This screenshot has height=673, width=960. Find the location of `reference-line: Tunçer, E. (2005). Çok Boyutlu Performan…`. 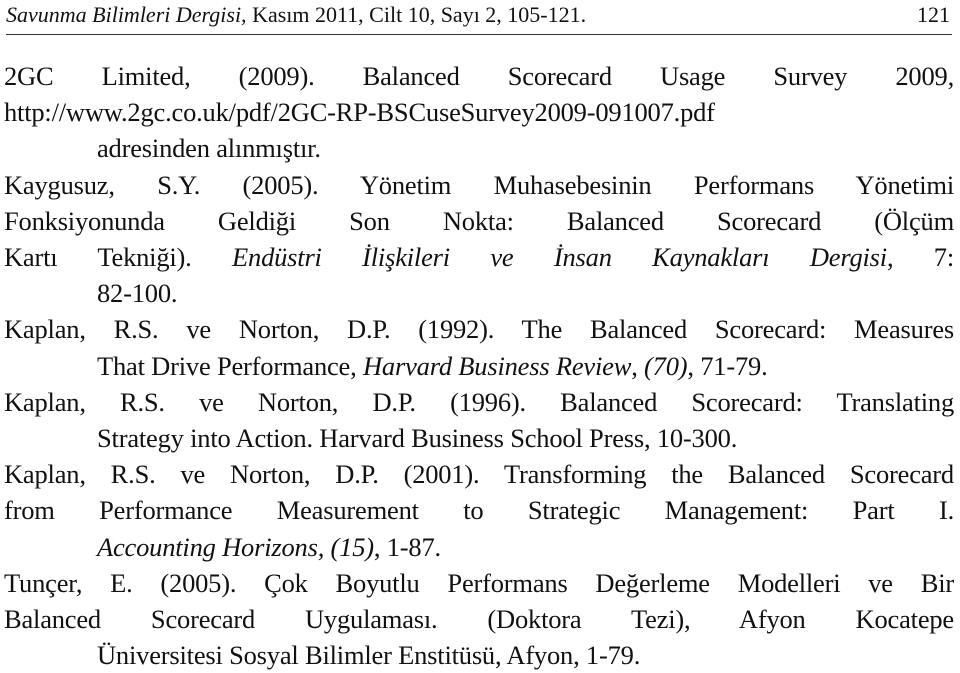

reference-line: Tunçer, E. (2005). Çok Boyutlu Performan… is located at coordinates (479, 583).